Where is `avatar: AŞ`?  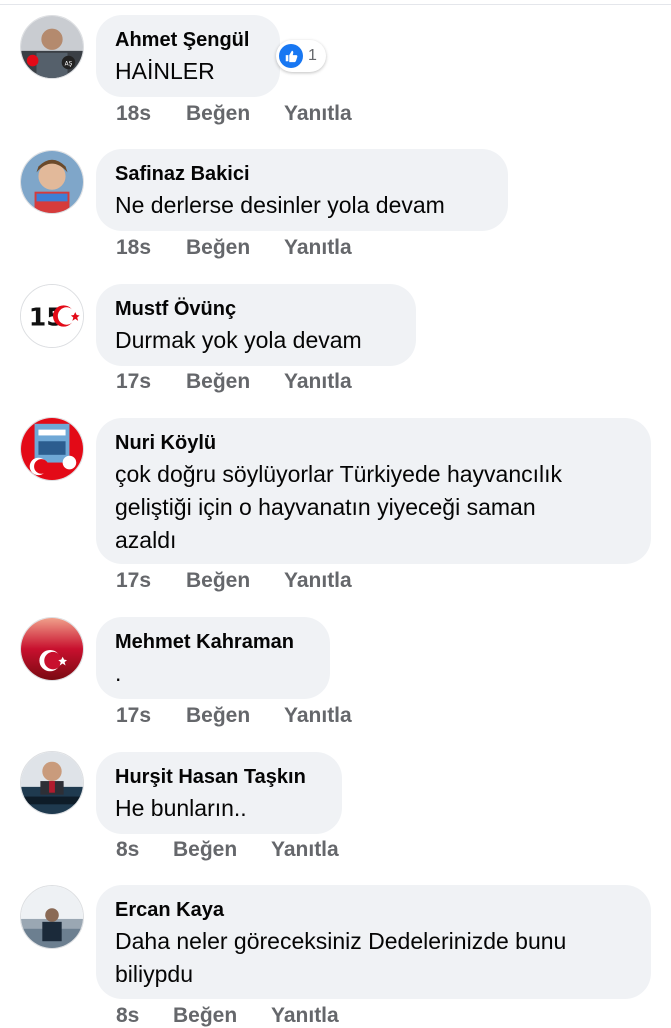
avatar: AŞ is located at coordinates (52, 47).